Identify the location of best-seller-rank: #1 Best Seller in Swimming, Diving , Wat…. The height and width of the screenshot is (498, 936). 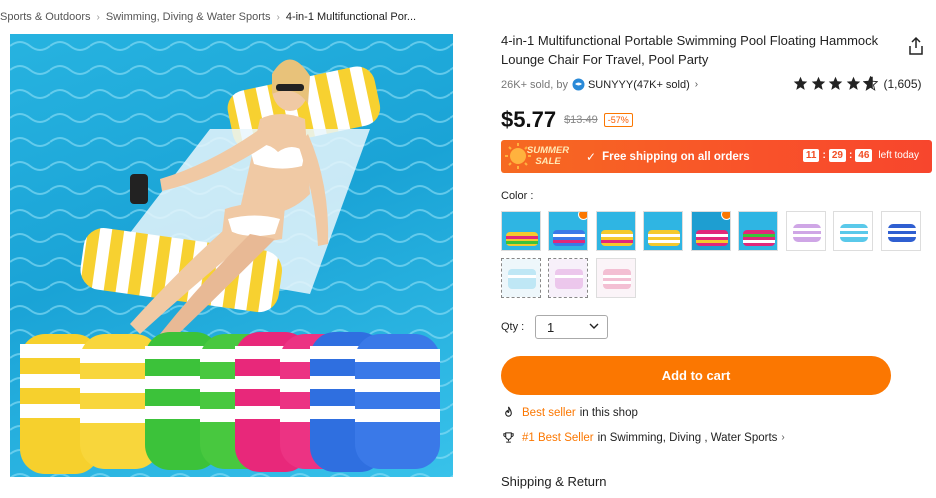
(643, 437).